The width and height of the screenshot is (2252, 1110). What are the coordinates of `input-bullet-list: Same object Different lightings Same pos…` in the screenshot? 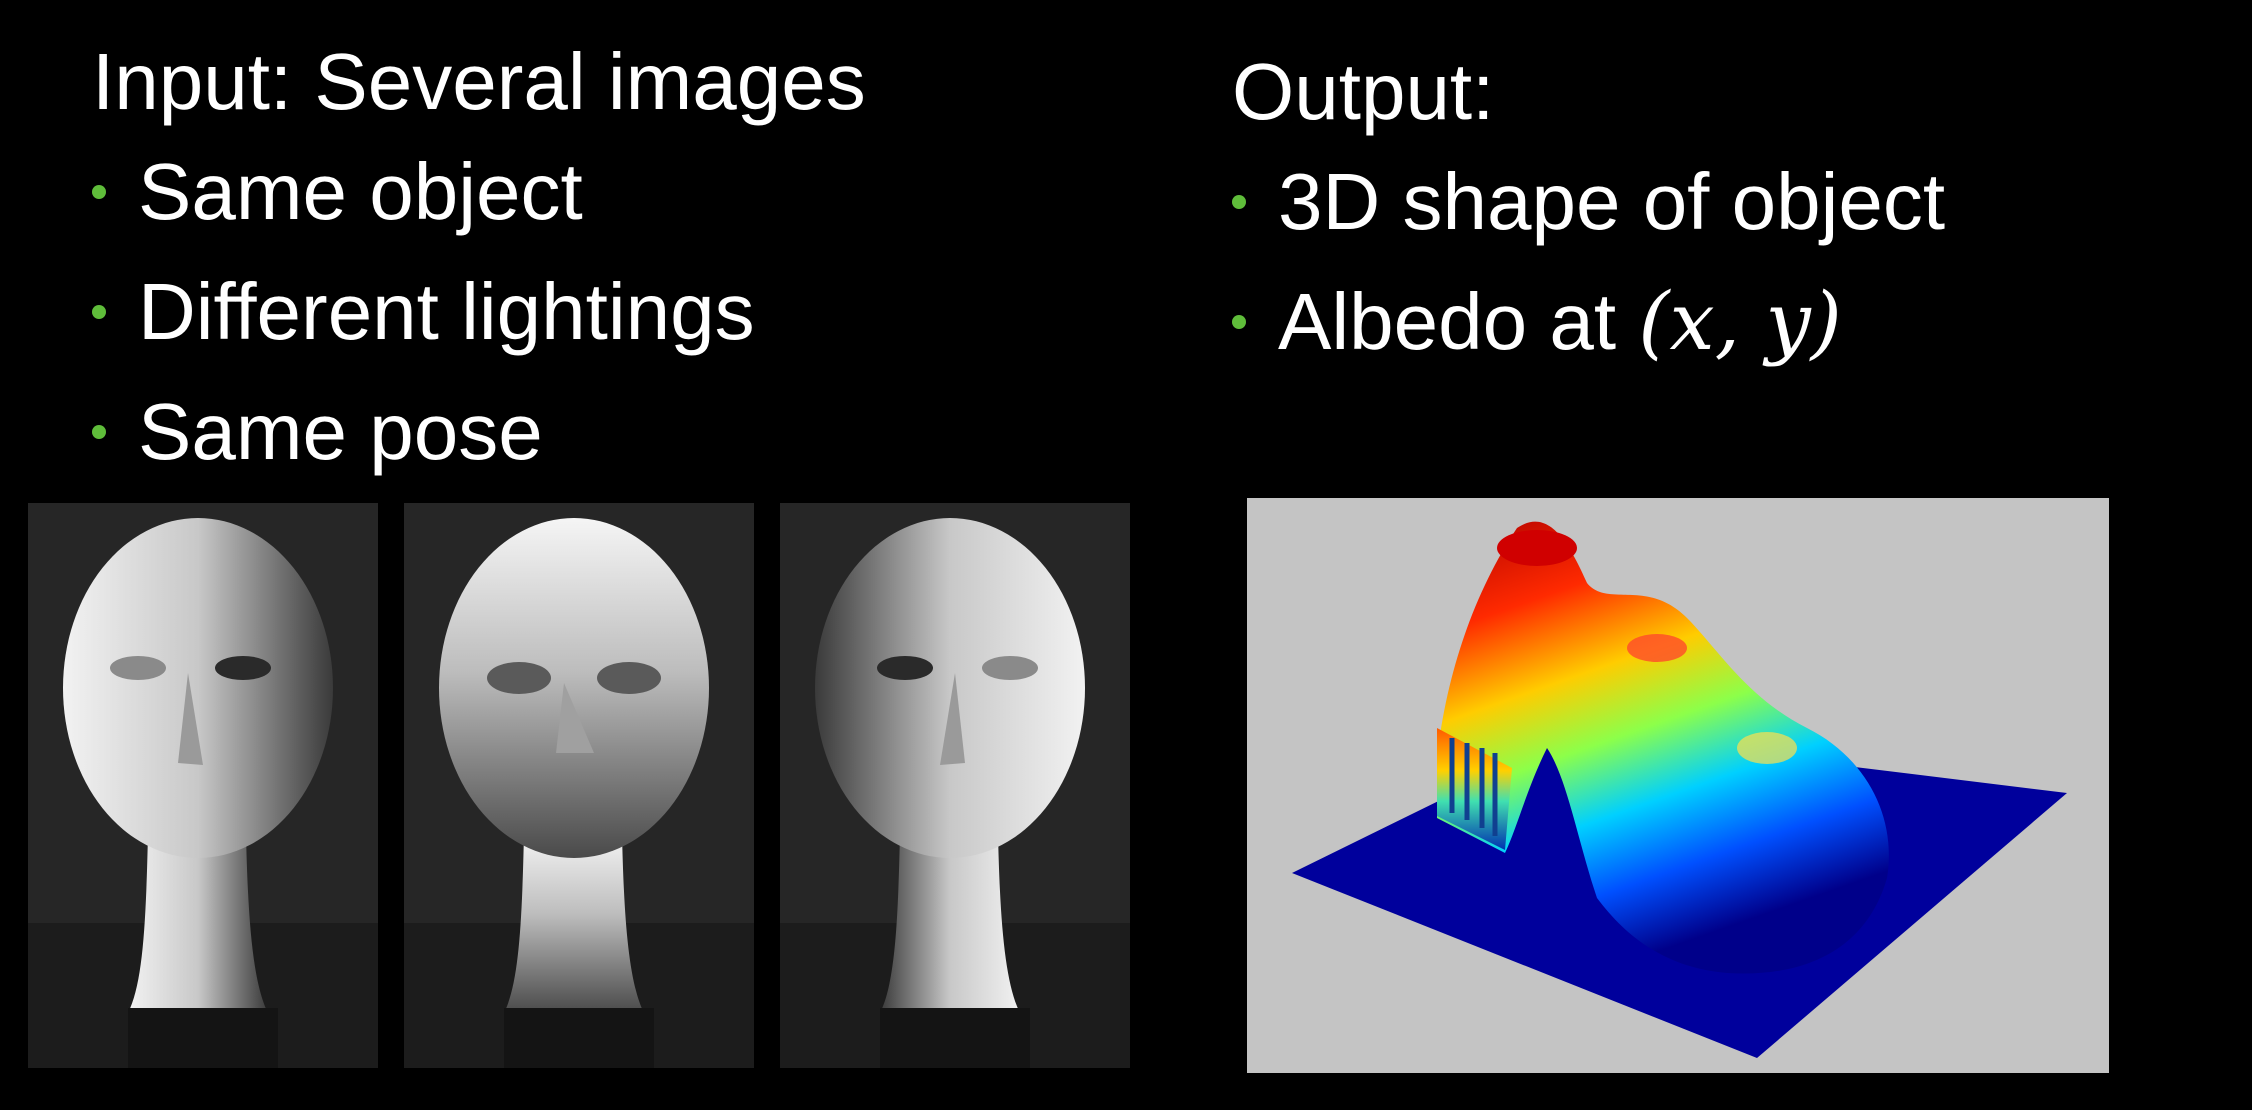 It's located at (479, 312).